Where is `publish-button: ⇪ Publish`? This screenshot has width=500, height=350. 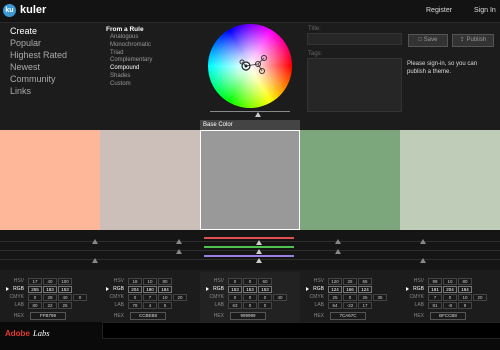
publish-button: ⇪ Publish is located at coordinates (473, 40).